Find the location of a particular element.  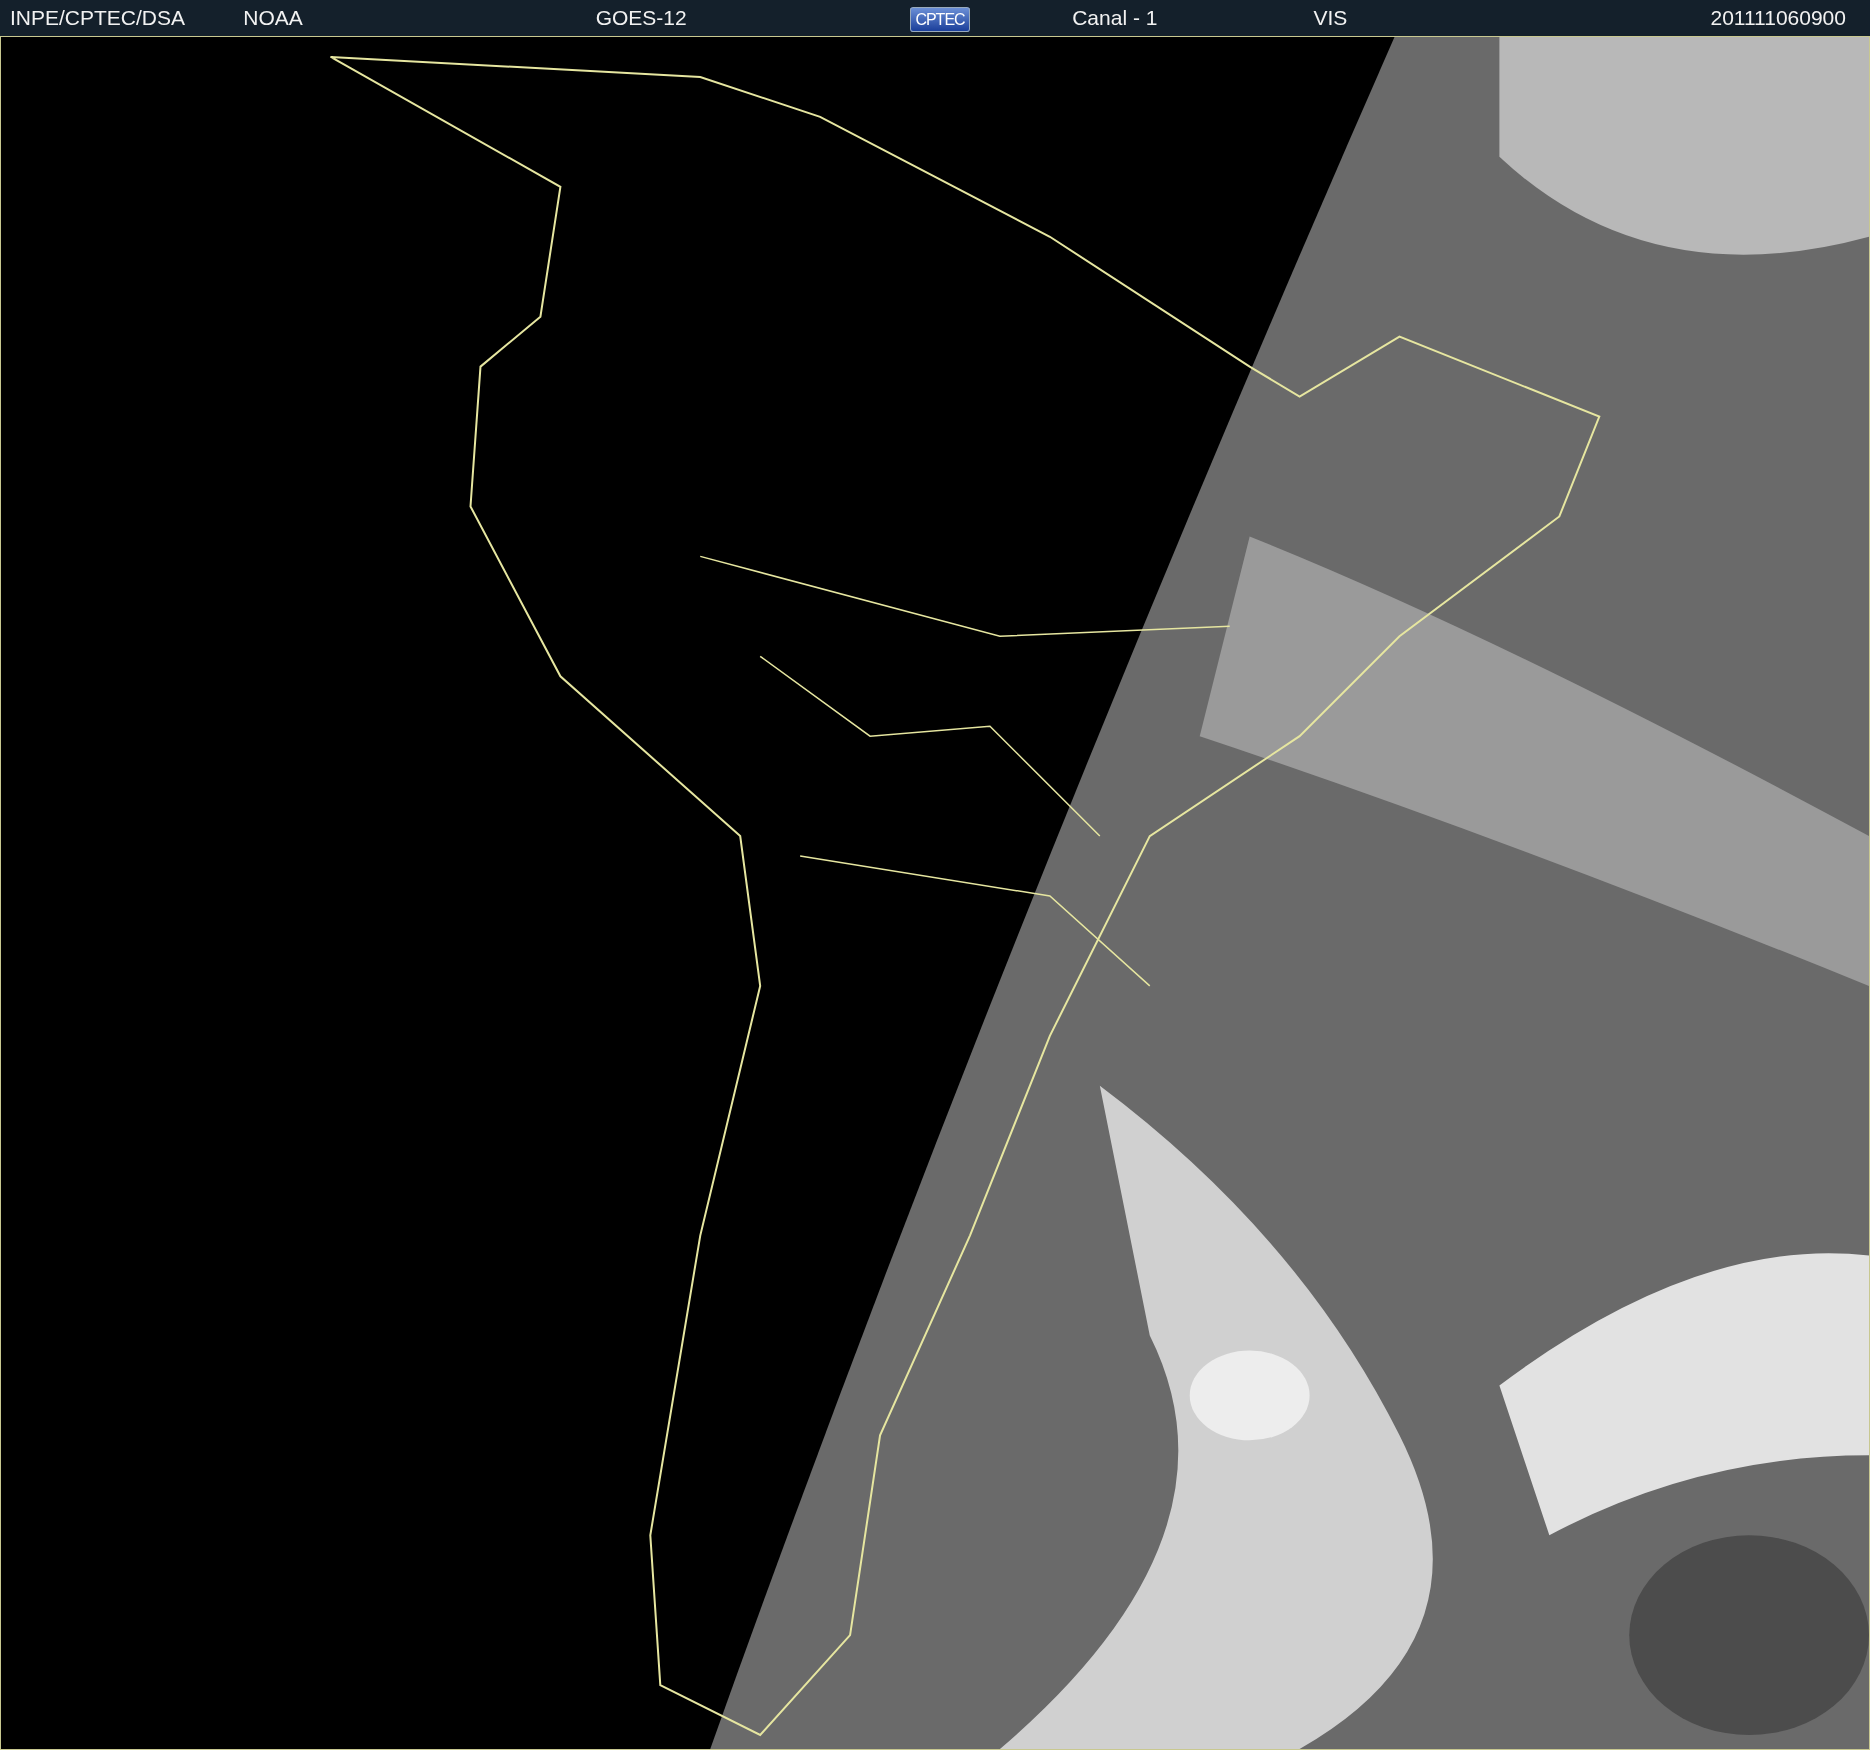

header-label: VIS is located at coordinates (1330, 18).